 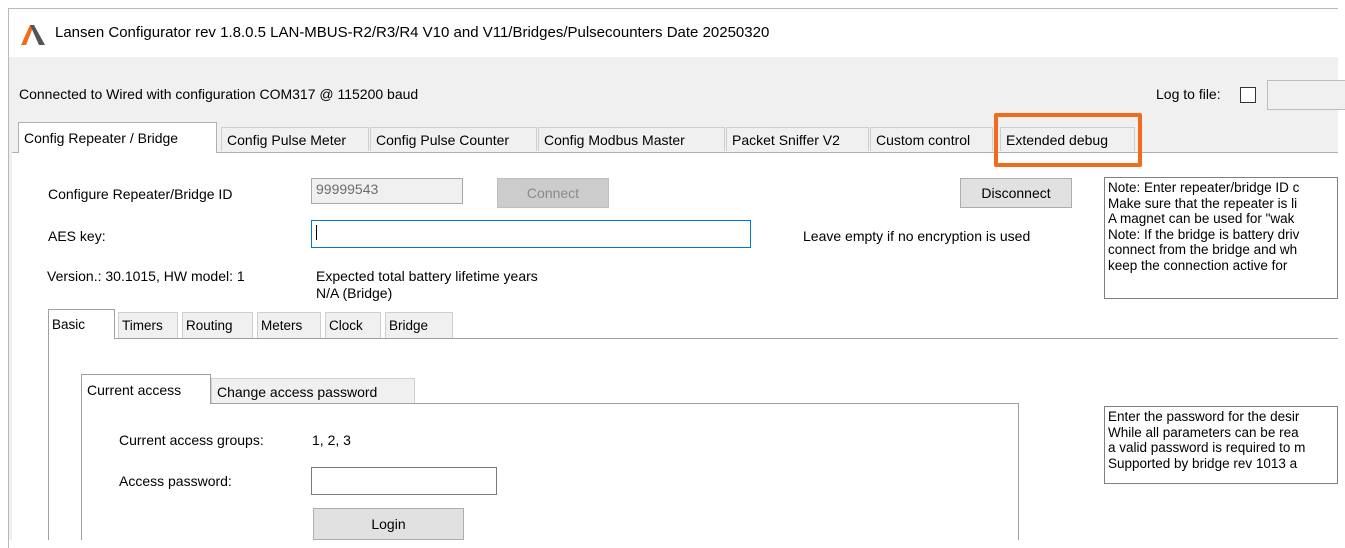 What do you see at coordinates (419, 325) in the screenshot?
I see `subtab-bridge: Bridge` at bounding box center [419, 325].